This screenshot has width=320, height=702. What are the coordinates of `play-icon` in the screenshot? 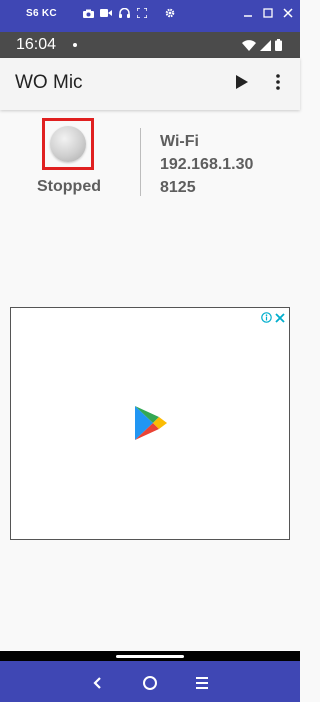 It's located at (242, 82).